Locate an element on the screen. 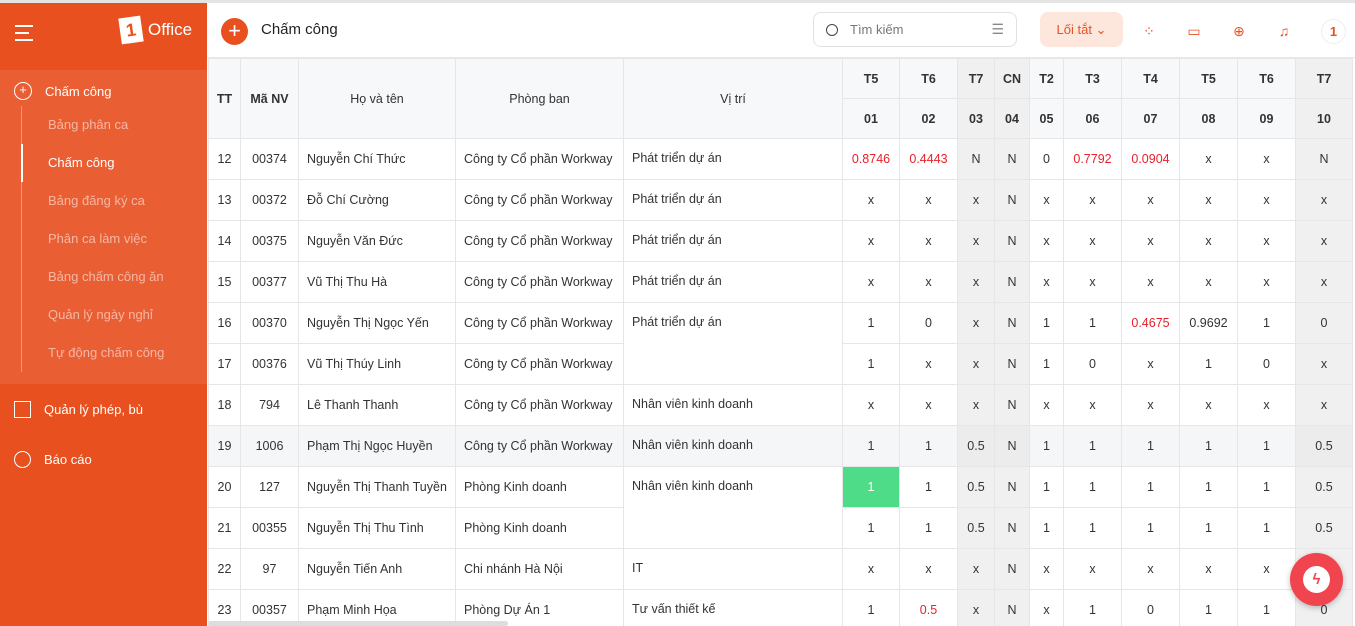 The width and height of the screenshot is (1355, 626). sidebar-subitem: Chấm công is located at coordinates (114, 163).